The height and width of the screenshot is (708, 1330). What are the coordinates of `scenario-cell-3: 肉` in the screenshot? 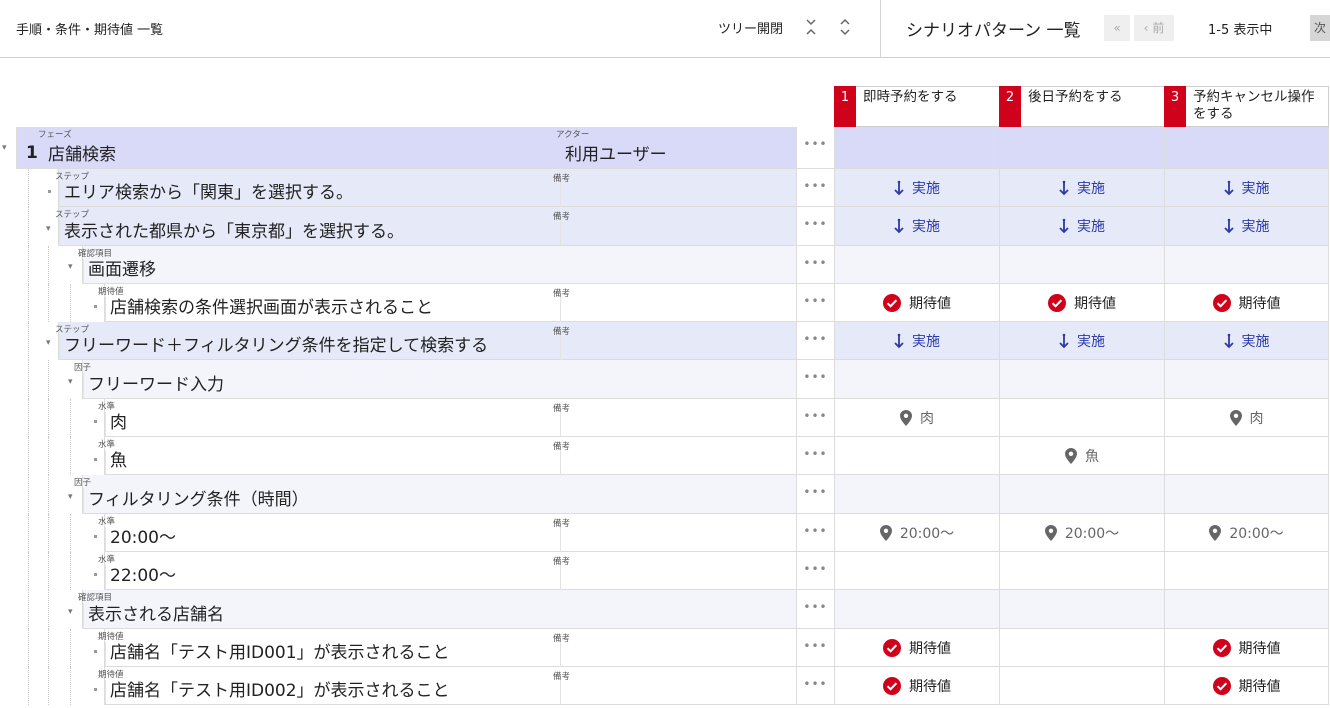 It's located at (1246, 418).